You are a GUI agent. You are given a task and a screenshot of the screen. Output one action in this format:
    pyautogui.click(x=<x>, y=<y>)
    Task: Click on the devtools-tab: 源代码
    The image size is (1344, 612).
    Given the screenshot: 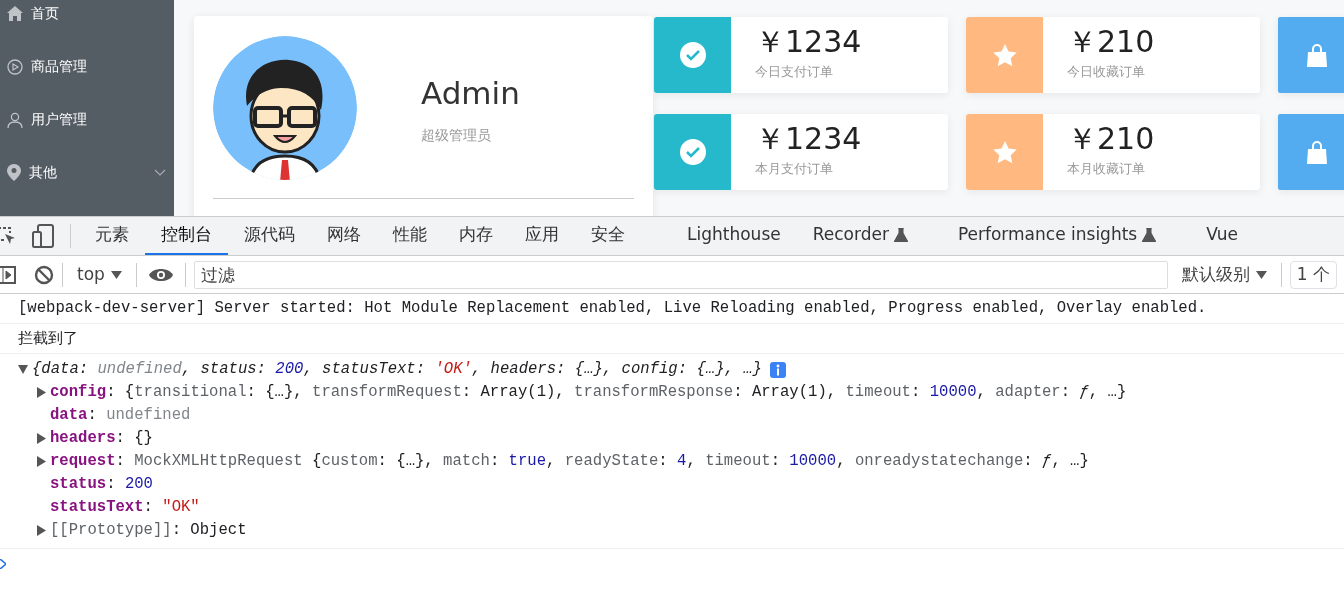 What is the action you would take?
    pyautogui.click(x=269, y=236)
    